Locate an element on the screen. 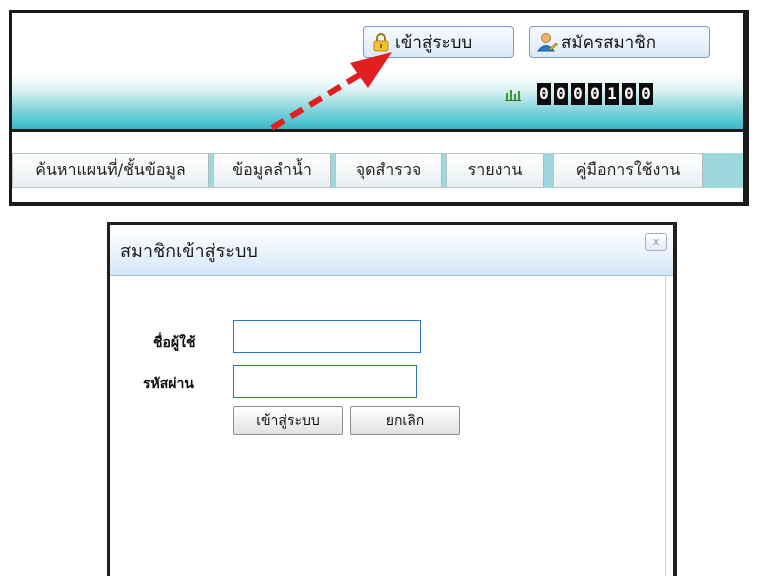 The height and width of the screenshot is (576, 759). register-button-label: สมัครสมาชิก is located at coordinates (609, 42).